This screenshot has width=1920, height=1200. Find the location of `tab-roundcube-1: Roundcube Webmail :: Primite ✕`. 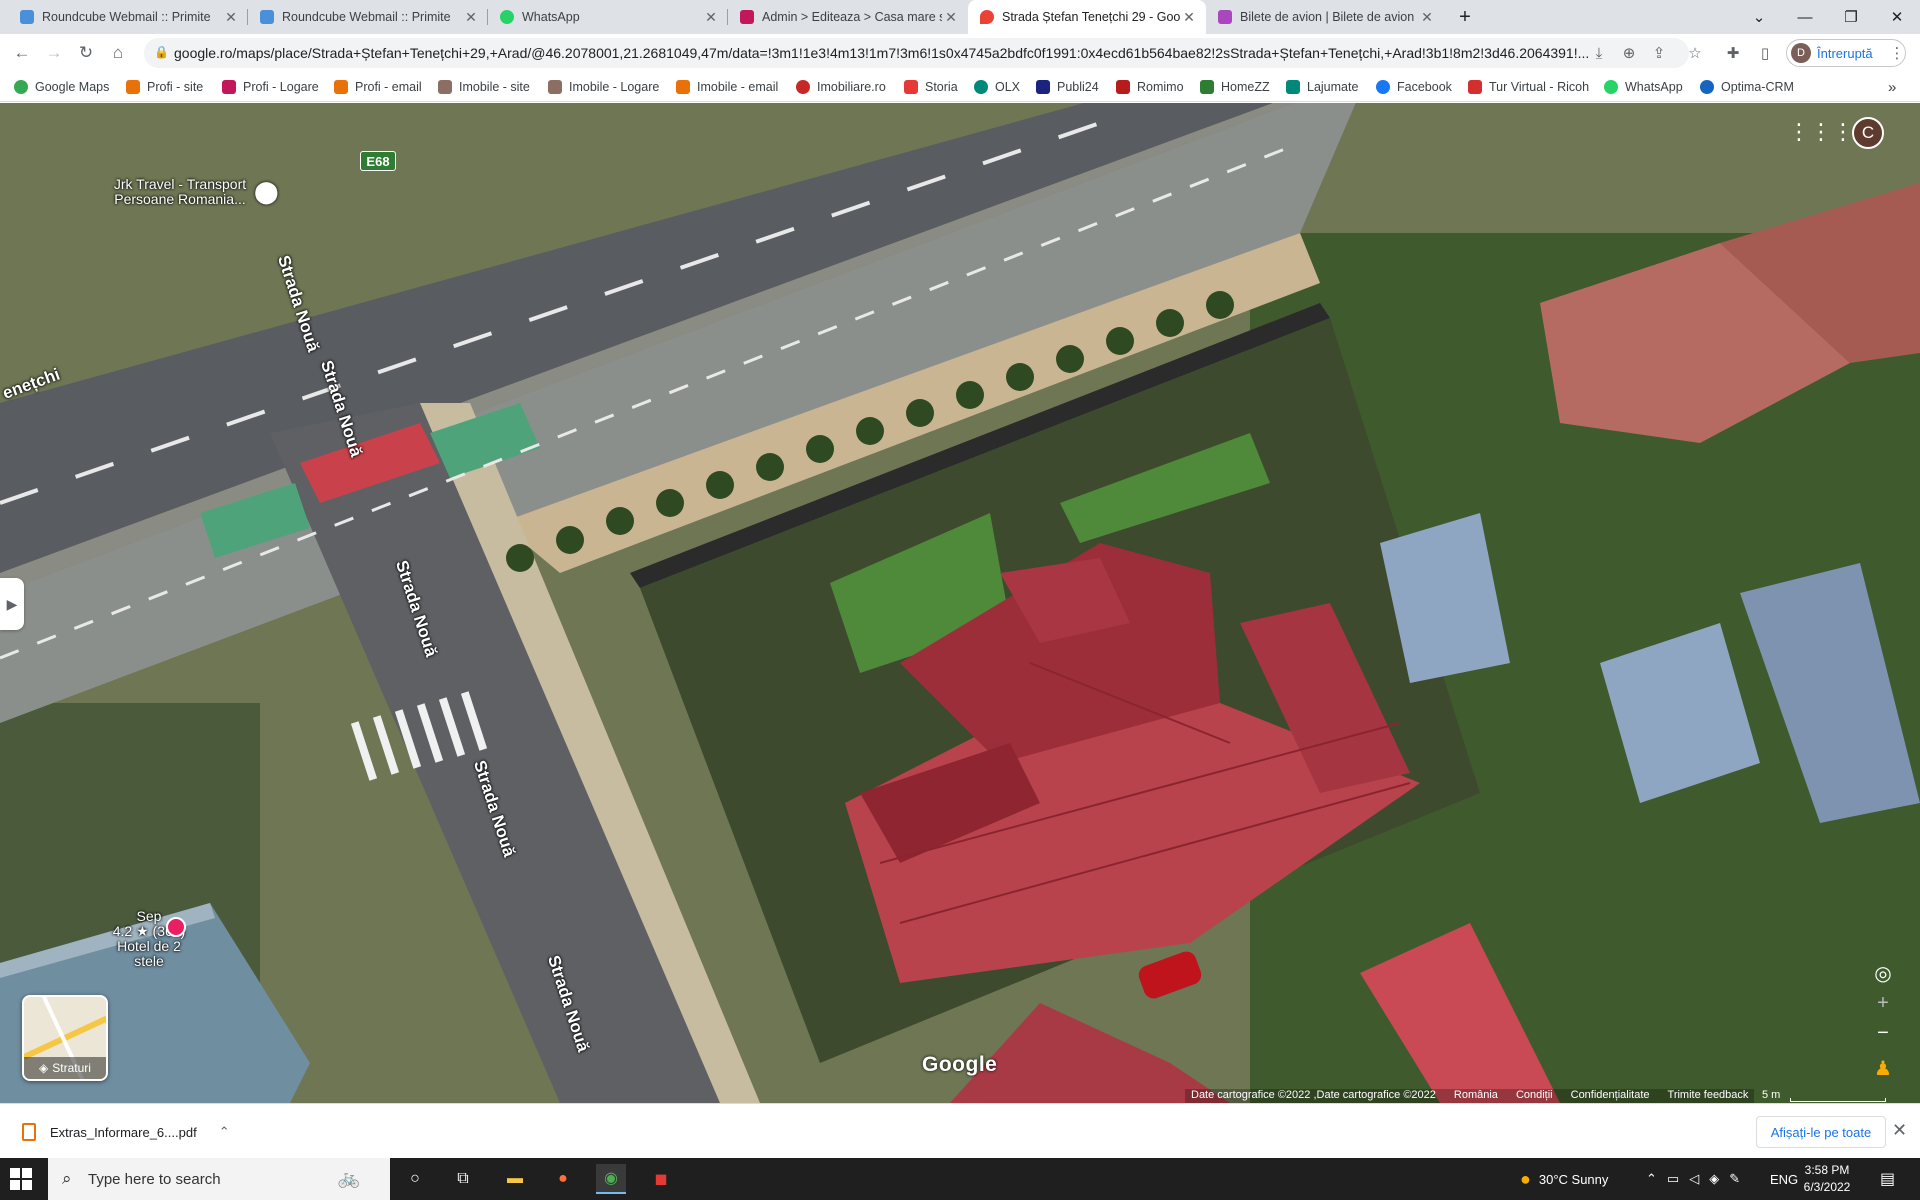

tab-roundcube-1: Roundcube Webmail :: Primite ✕ is located at coordinates (128, 17).